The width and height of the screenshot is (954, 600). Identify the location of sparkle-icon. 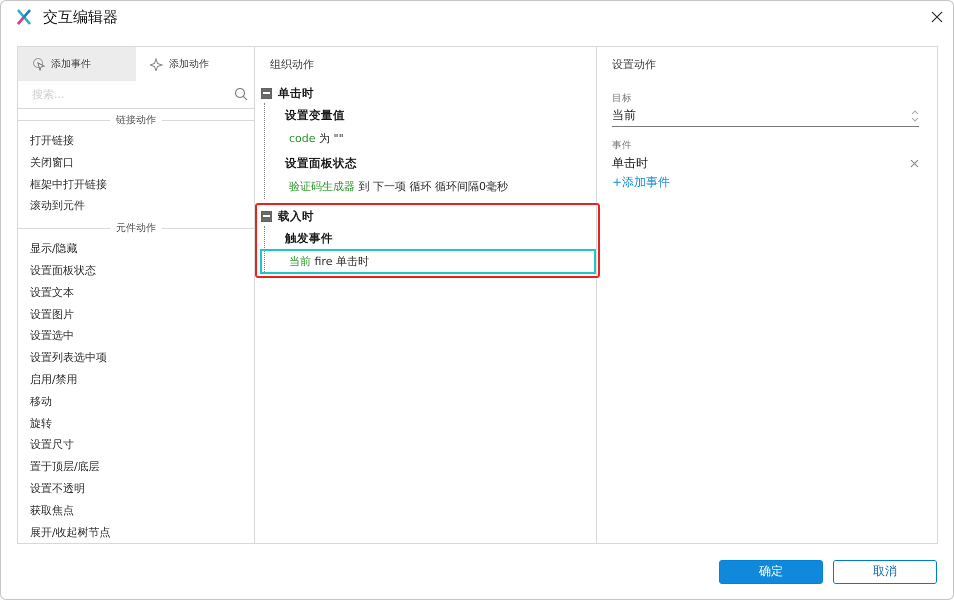
(157, 64).